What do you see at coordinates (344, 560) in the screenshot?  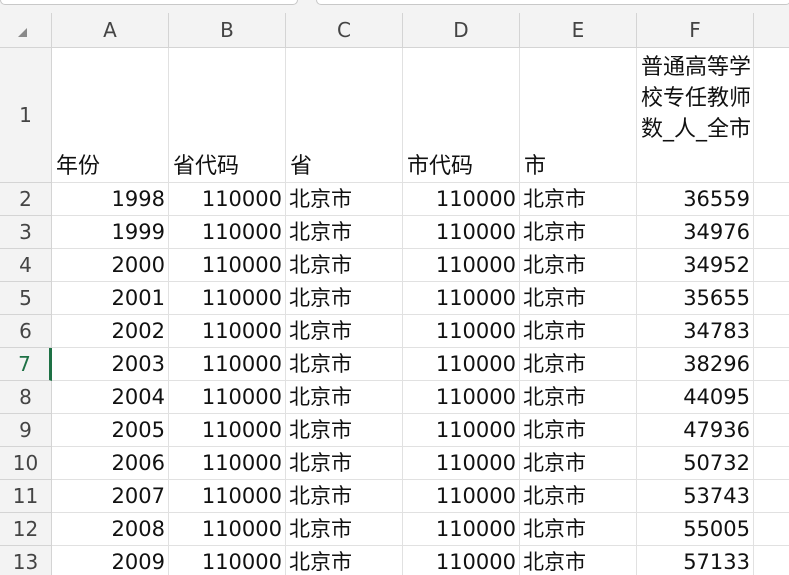 I see `cell-c13: 北京市` at bounding box center [344, 560].